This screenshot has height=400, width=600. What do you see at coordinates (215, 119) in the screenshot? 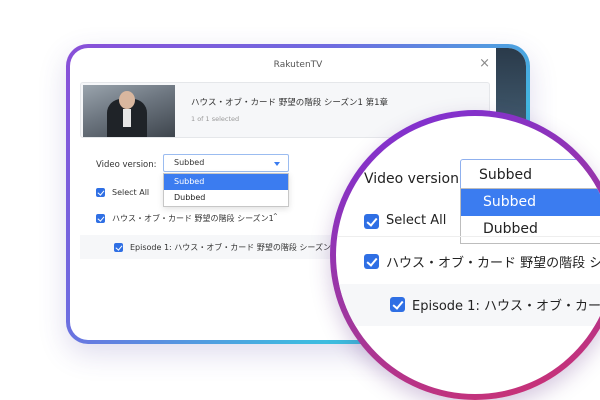
I see `selected-count: 1 of 1 selected` at bounding box center [215, 119].